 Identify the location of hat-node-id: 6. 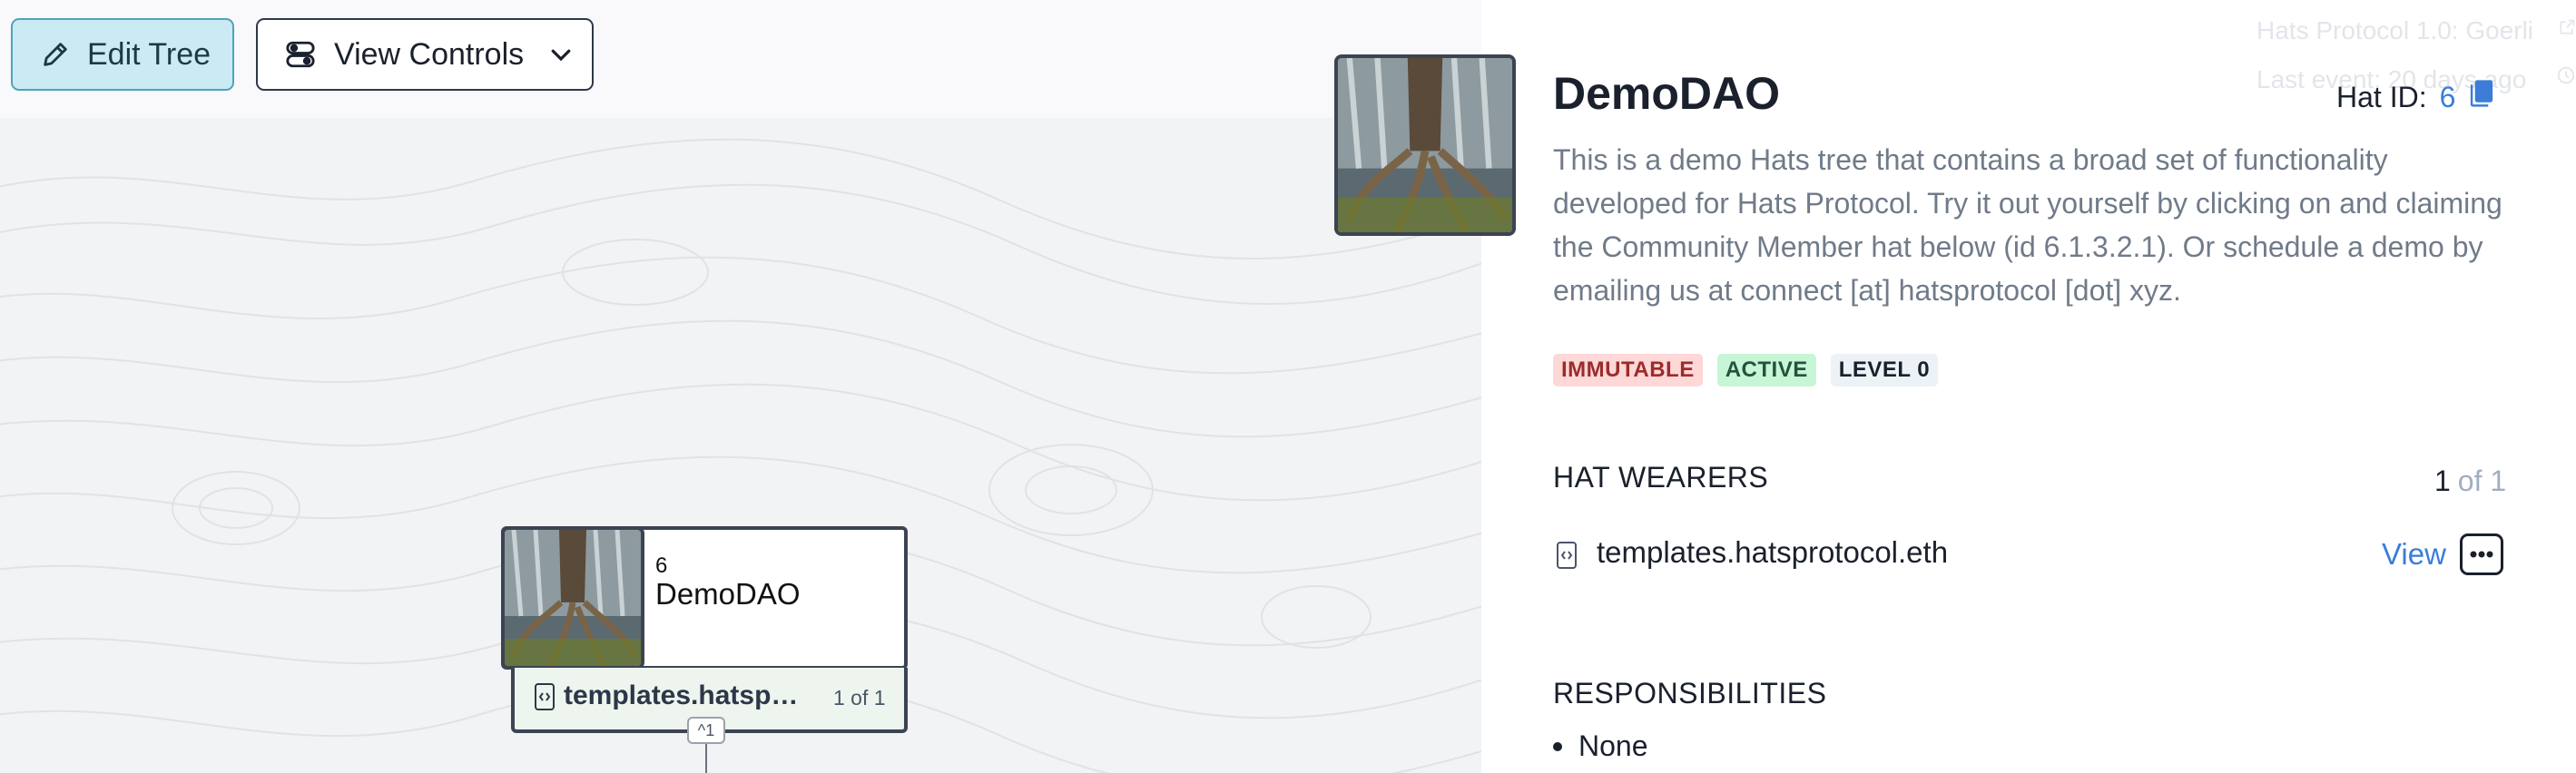
(661, 565).